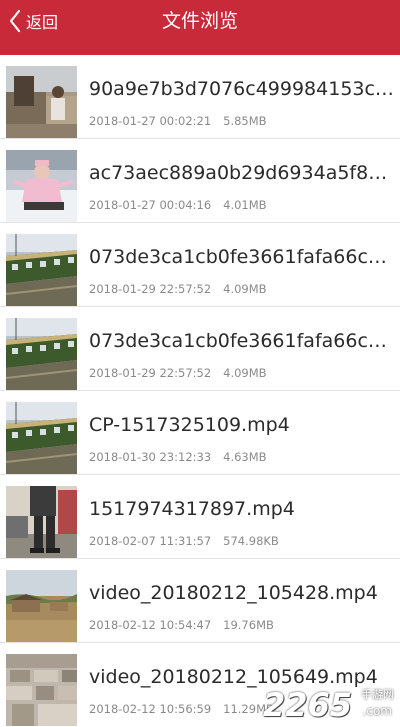  Describe the element at coordinates (248, 625) in the screenshot. I see `file-size: 19.76MB` at that location.